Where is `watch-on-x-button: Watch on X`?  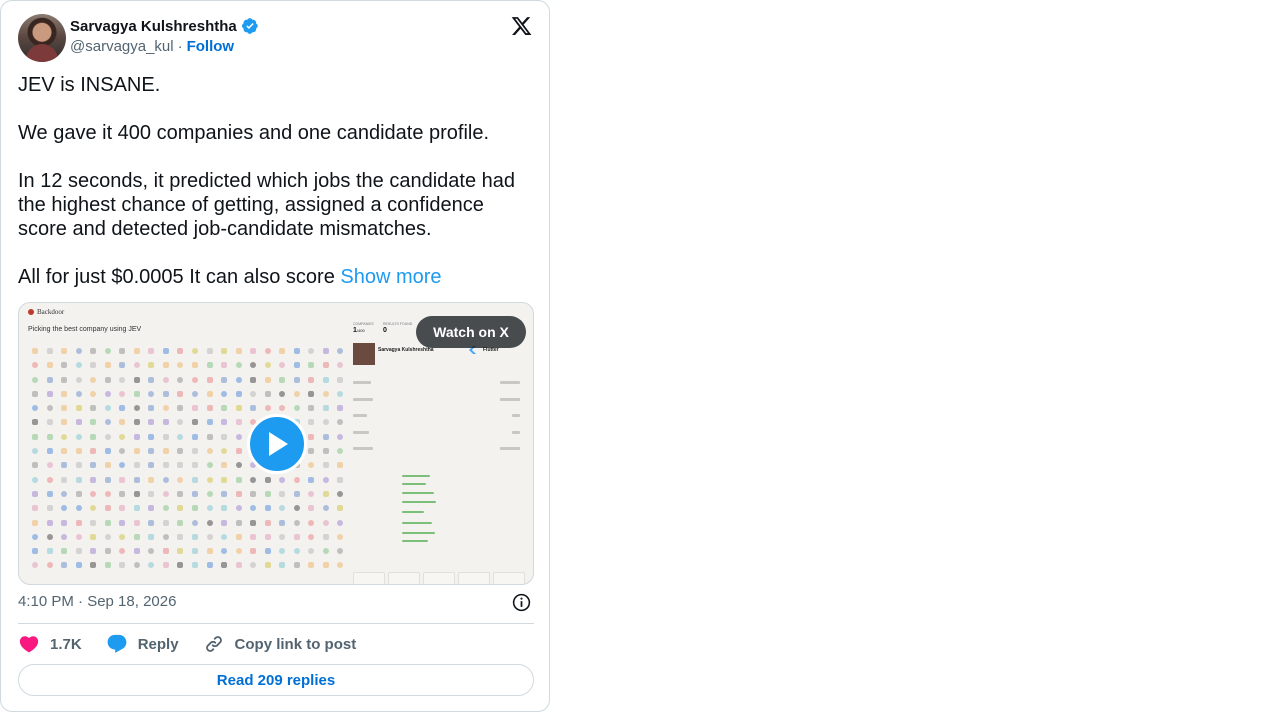 watch-on-x-button: Watch on X is located at coordinates (471, 332).